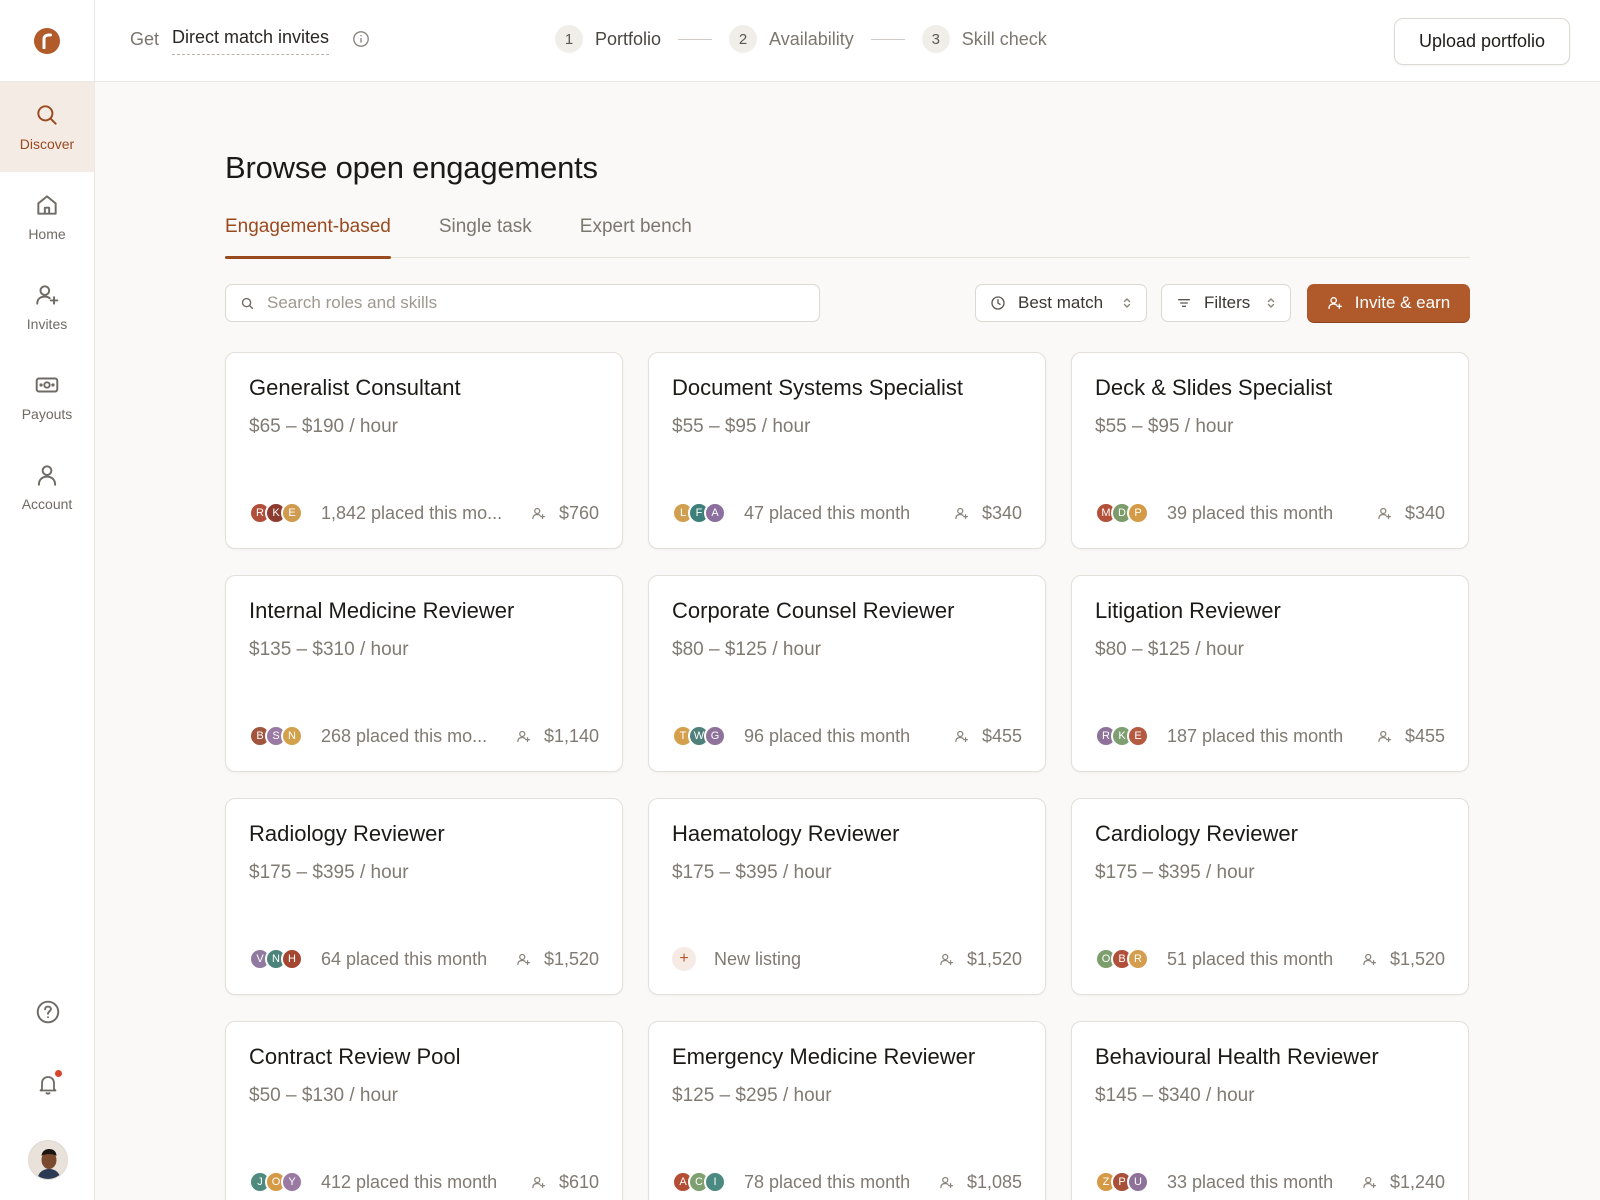 The height and width of the screenshot is (1200, 1600). What do you see at coordinates (404, 958) in the screenshot?
I see `placed-count: 64 placed this month` at bounding box center [404, 958].